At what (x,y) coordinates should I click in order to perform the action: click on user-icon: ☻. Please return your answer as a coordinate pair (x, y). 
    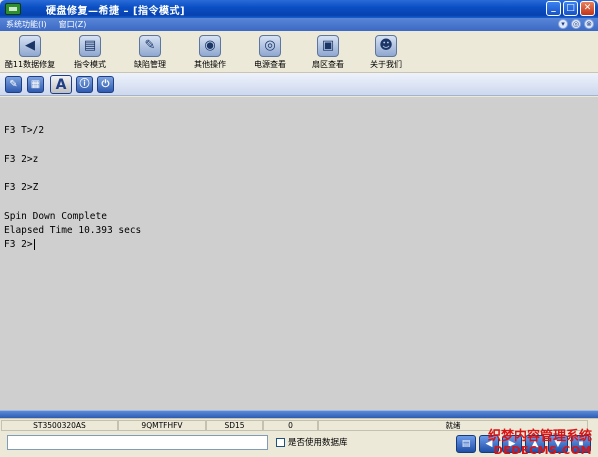
    Looking at the image, I should click on (386, 46).